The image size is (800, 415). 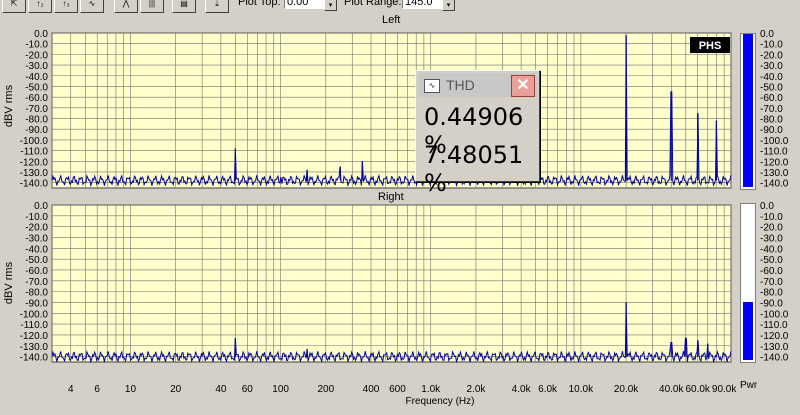 I want to click on x-tick-label: 20.0k, so click(x=626, y=389).